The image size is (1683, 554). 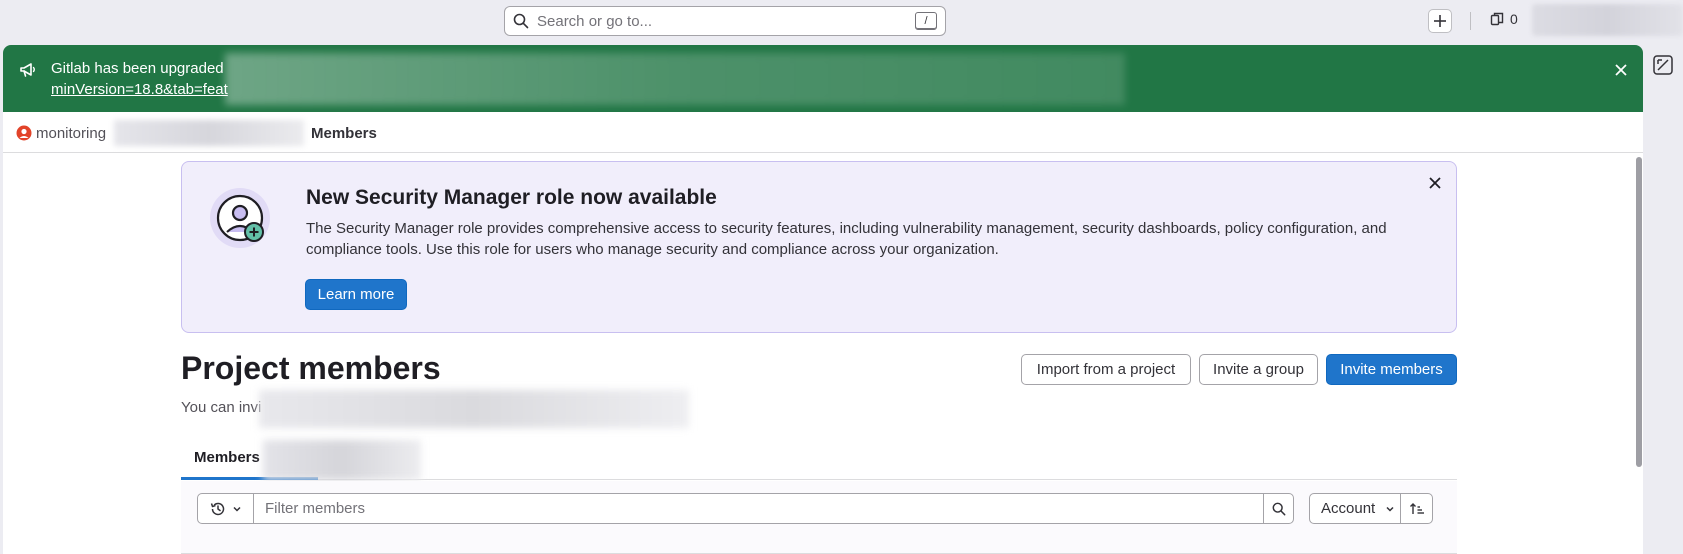 What do you see at coordinates (137, 68) in the screenshot?
I see `banner-text: Gitlab has been upgraded` at bounding box center [137, 68].